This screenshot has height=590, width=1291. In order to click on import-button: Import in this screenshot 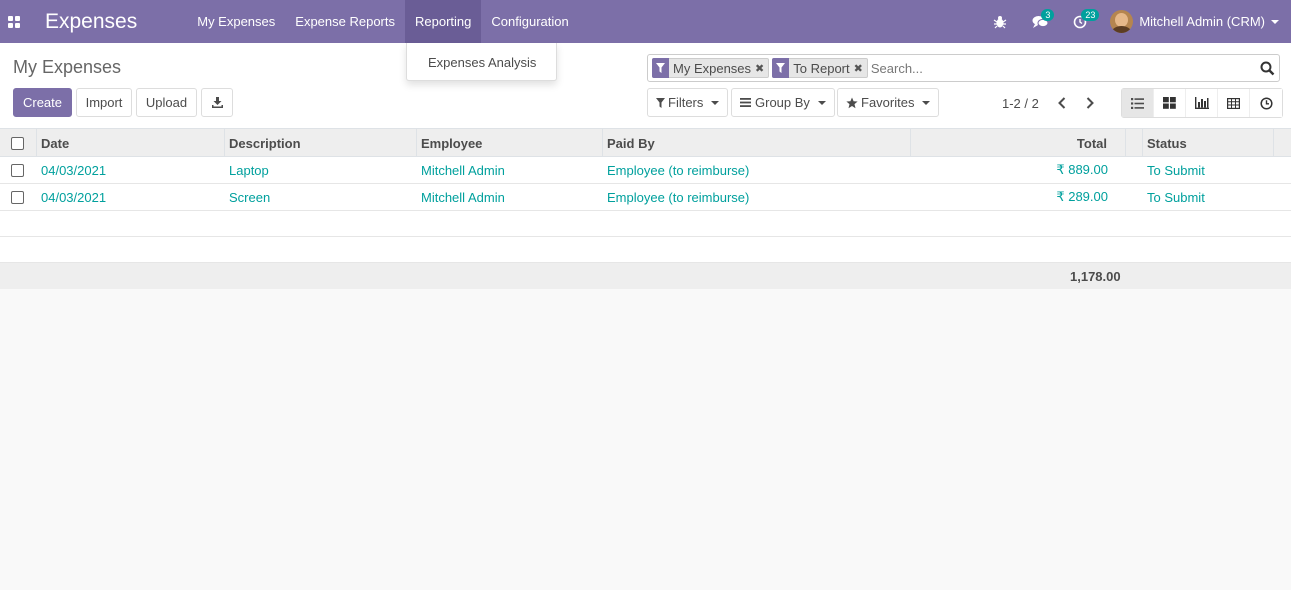, I will do `click(104, 102)`.